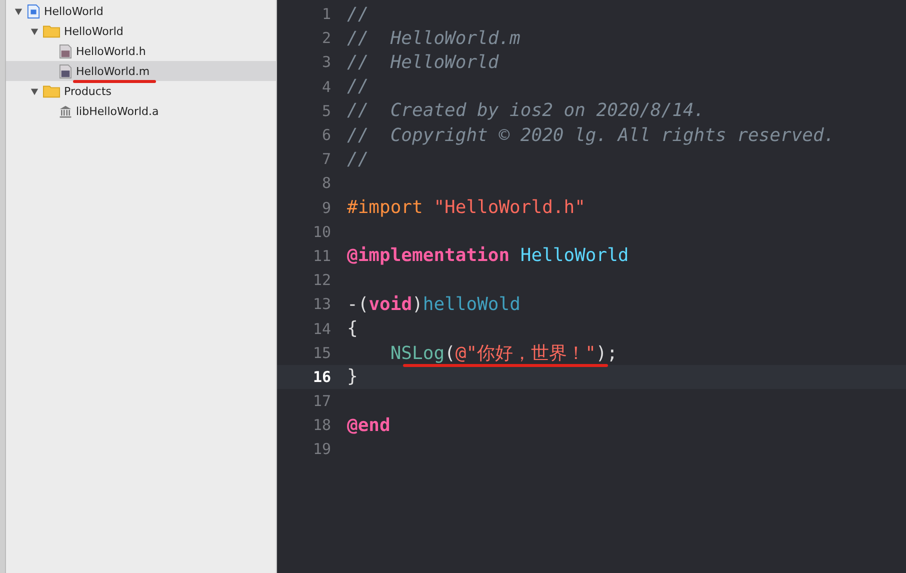  What do you see at coordinates (326, 183) in the screenshot?
I see `line-number: 8` at bounding box center [326, 183].